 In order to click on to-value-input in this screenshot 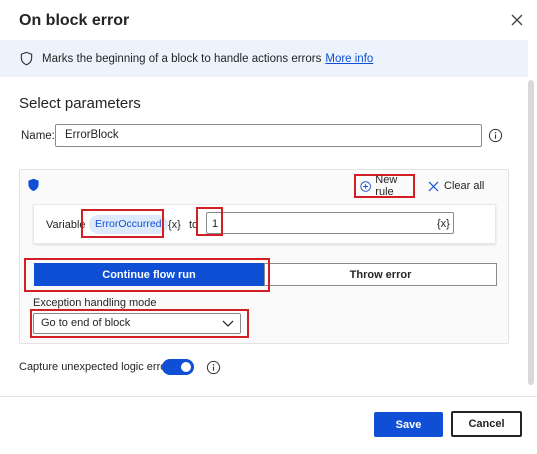, I will do `click(330, 223)`.